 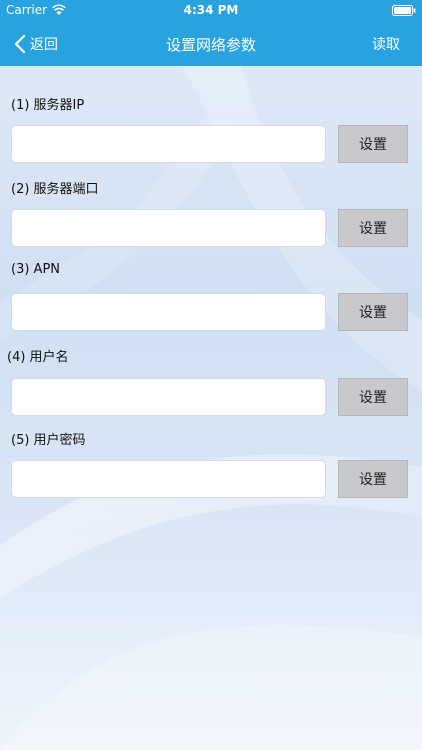 What do you see at coordinates (373, 397) in the screenshot?
I see `set-username-button: 设置` at bounding box center [373, 397].